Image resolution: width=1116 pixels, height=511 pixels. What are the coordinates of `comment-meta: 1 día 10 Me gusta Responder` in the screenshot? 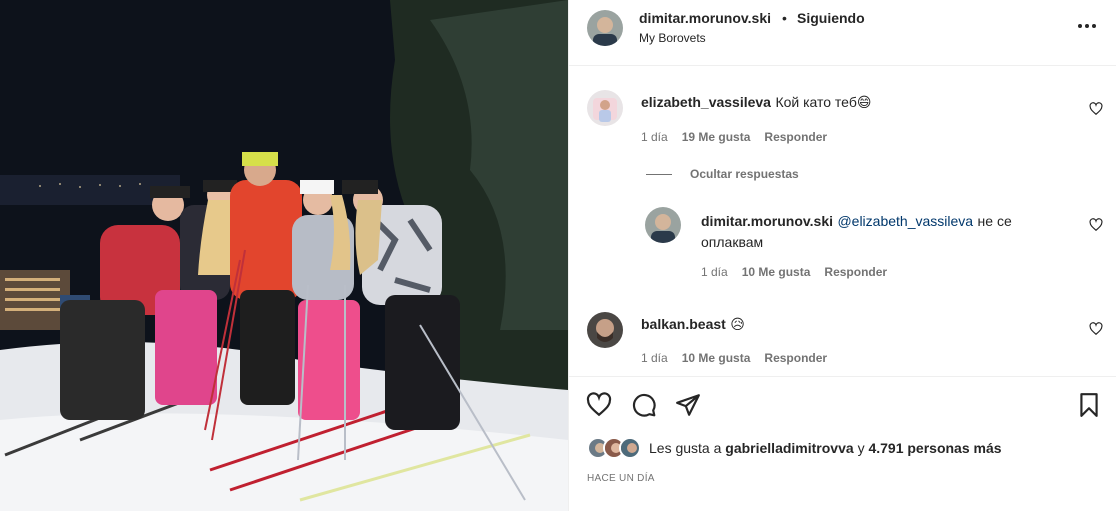 It's located at (734, 358).